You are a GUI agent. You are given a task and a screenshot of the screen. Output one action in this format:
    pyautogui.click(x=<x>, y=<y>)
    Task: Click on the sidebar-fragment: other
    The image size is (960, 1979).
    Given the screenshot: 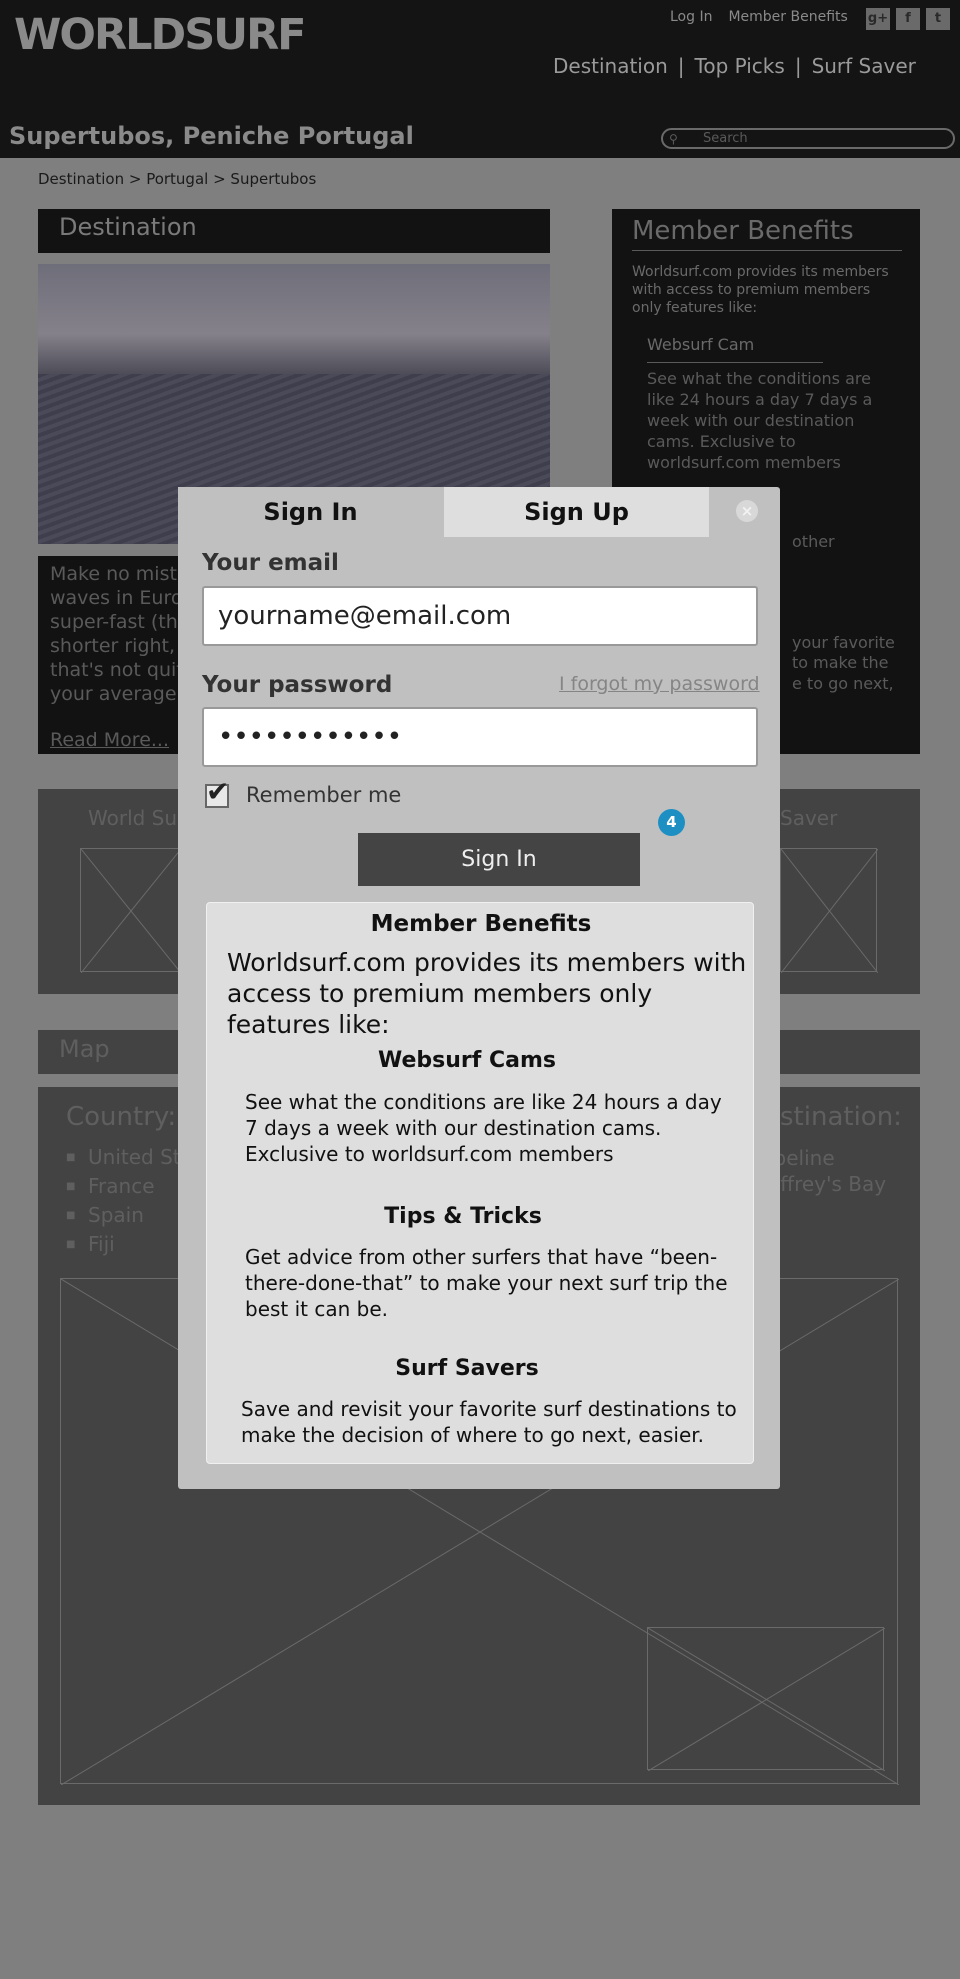 What is the action you would take?
    pyautogui.click(x=813, y=541)
    